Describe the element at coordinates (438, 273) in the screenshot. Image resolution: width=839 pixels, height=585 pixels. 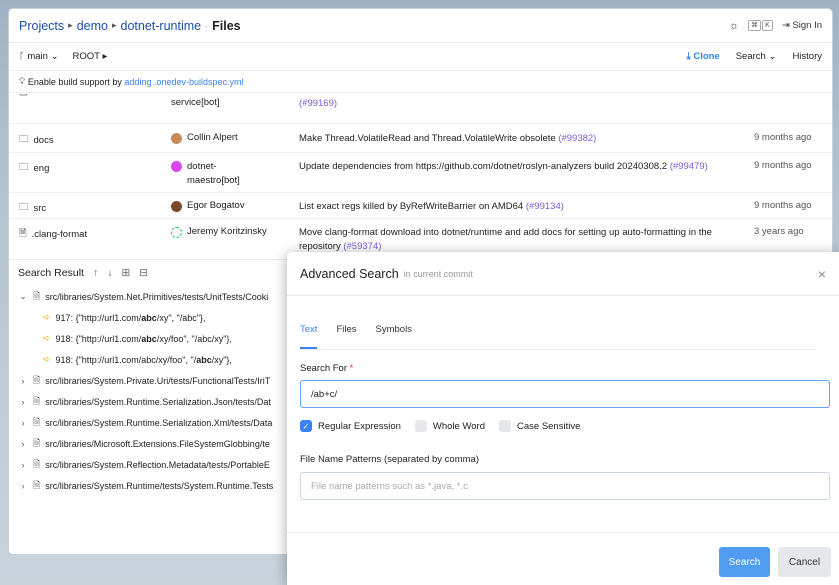
I see `dialog-subtitle: in current commit` at that location.